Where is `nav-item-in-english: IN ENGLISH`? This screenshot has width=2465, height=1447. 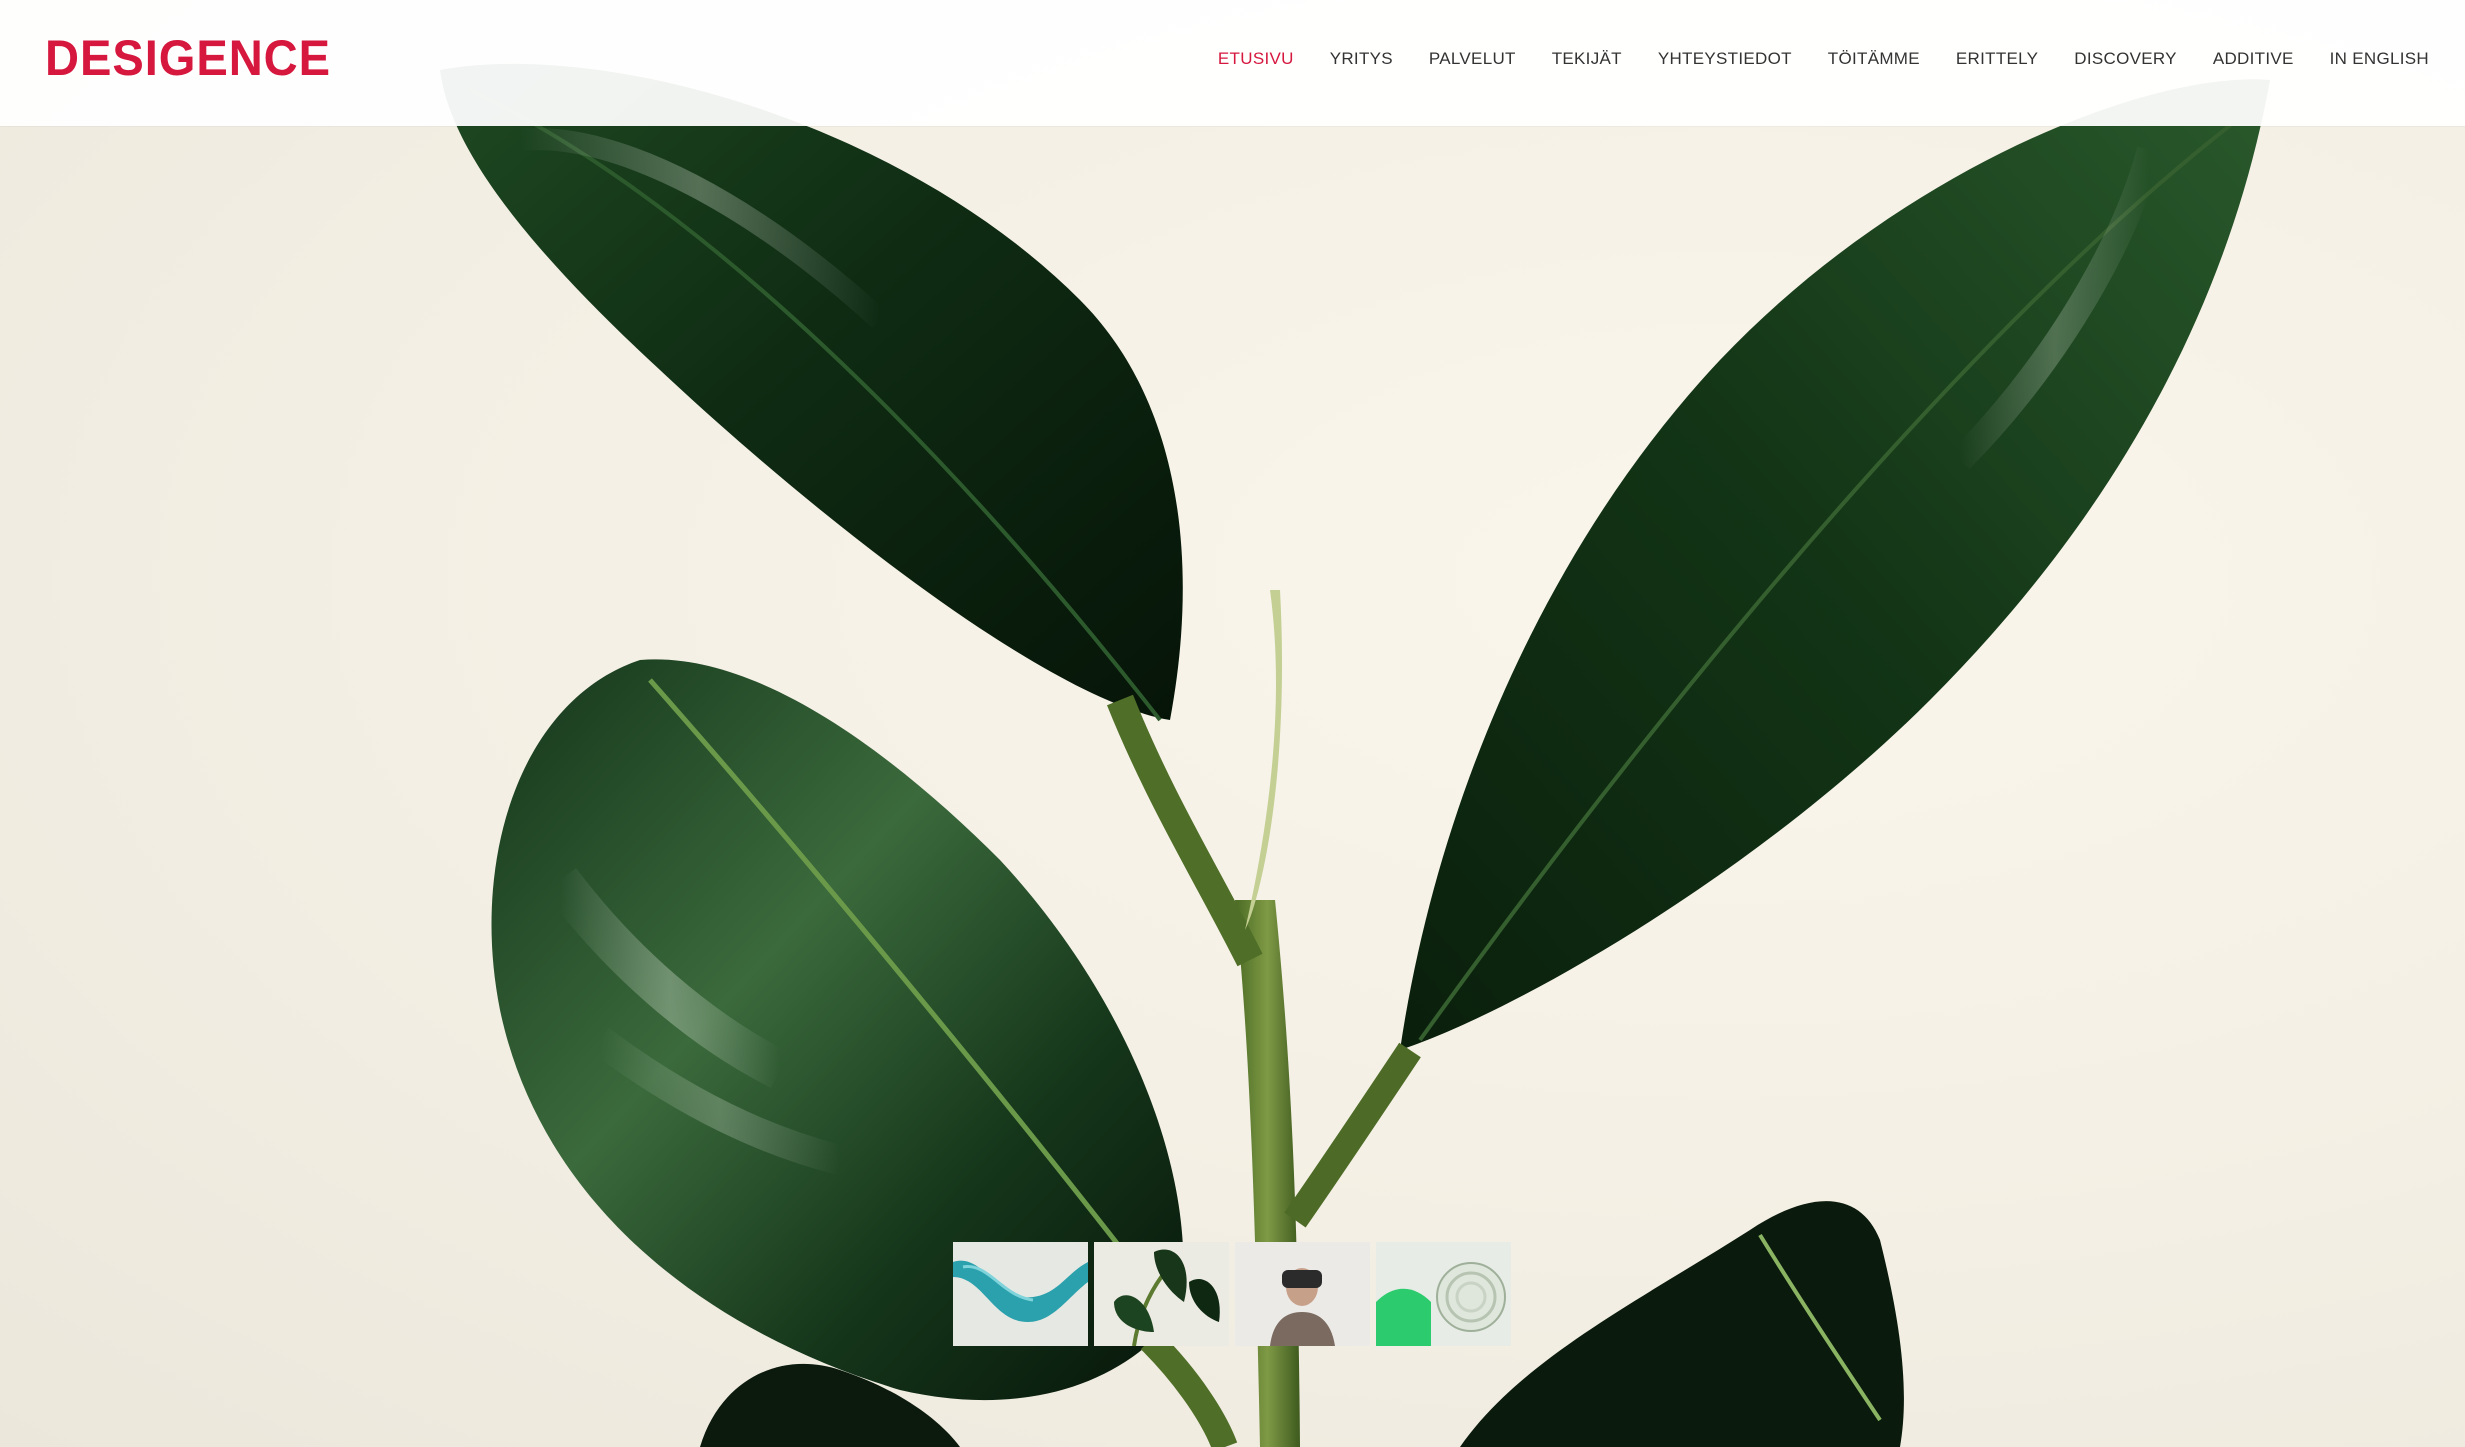
nav-item-in-english: IN ENGLISH is located at coordinates (2379, 59).